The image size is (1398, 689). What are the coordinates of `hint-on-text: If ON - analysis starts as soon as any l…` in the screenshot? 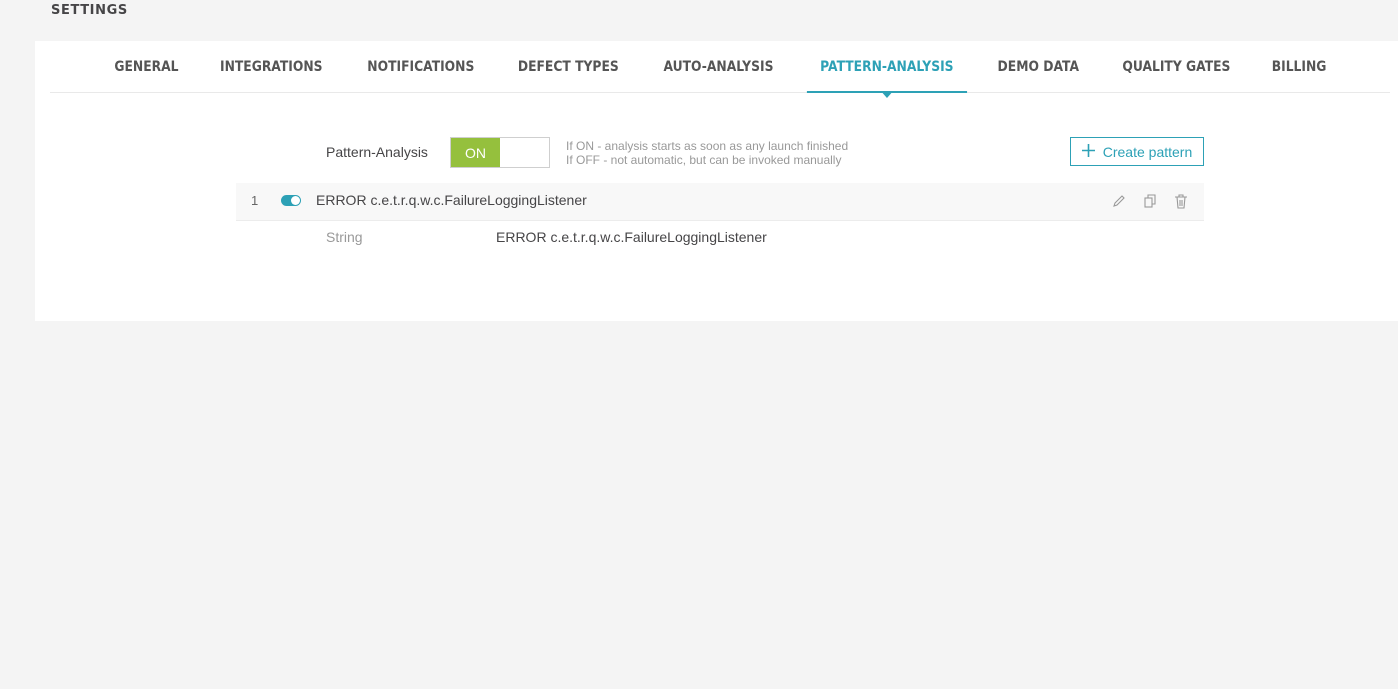 It's located at (707, 146).